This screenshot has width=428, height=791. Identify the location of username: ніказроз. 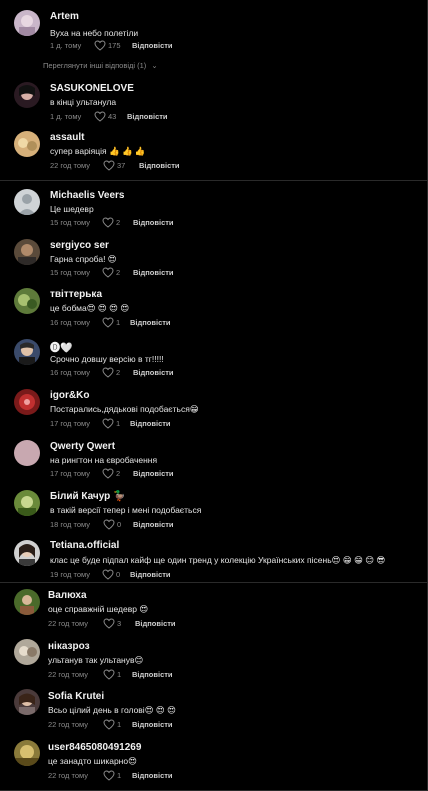
(69, 646).